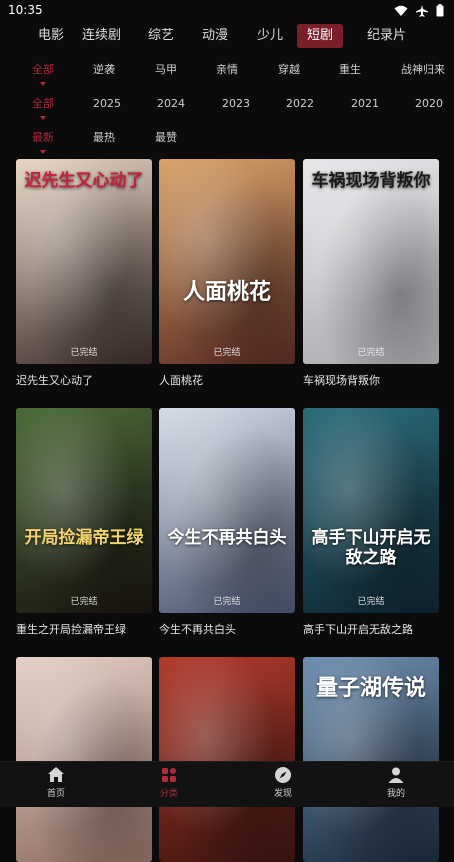  I want to click on poster-image: 高手下山开启无敌之路已完结, so click(371, 510).